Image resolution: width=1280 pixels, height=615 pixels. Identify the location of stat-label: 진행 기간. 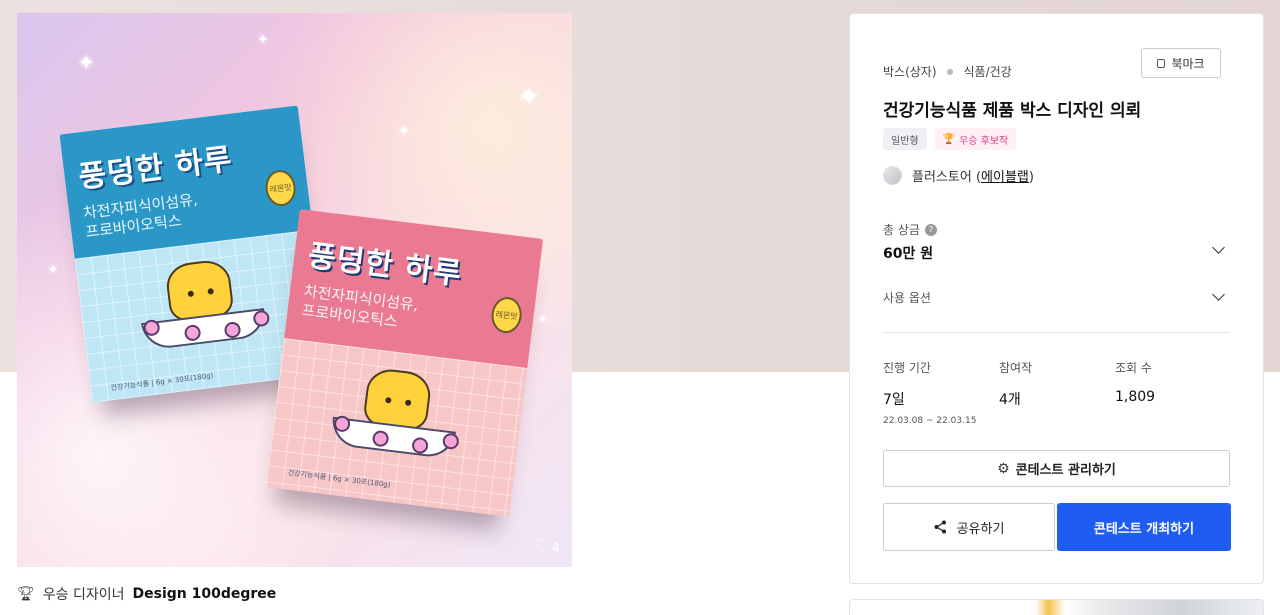
(907, 368).